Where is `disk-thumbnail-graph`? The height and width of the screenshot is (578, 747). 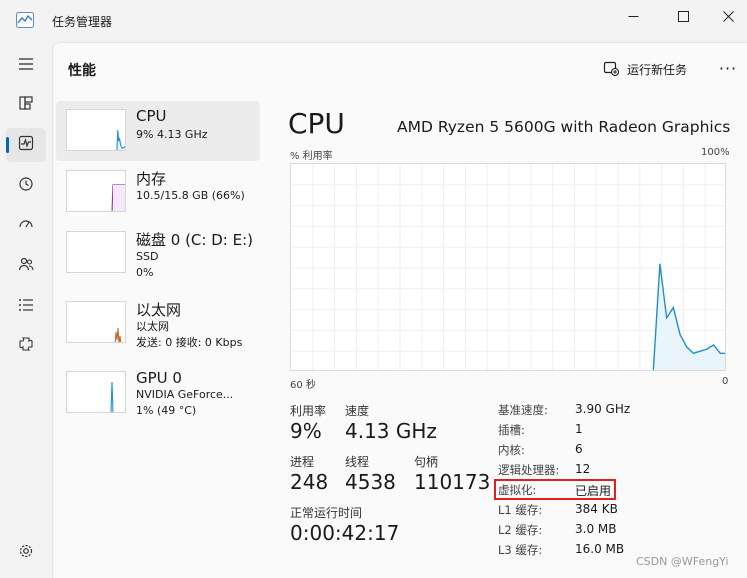
disk-thumbnail-graph is located at coordinates (96, 252).